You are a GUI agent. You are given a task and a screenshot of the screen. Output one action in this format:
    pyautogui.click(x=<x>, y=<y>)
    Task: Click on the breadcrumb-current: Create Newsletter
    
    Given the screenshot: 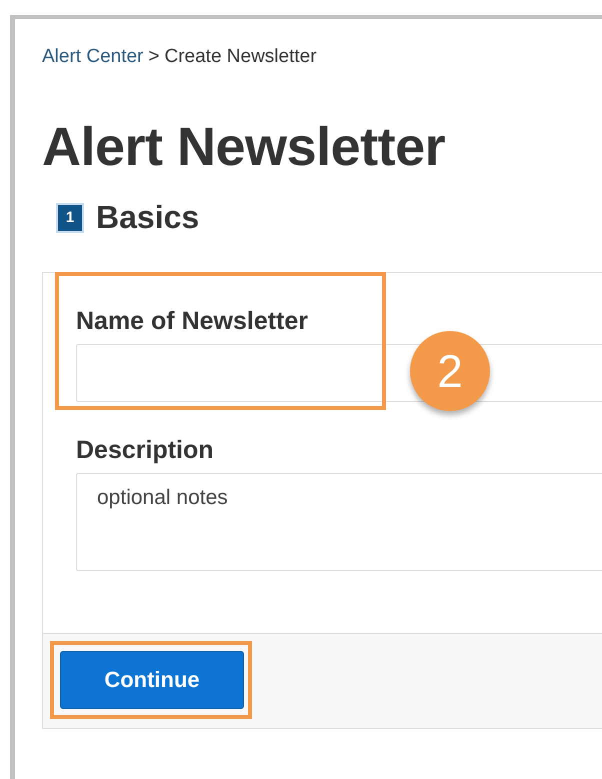 What is the action you would take?
    pyautogui.click(x=240, y=57)
    